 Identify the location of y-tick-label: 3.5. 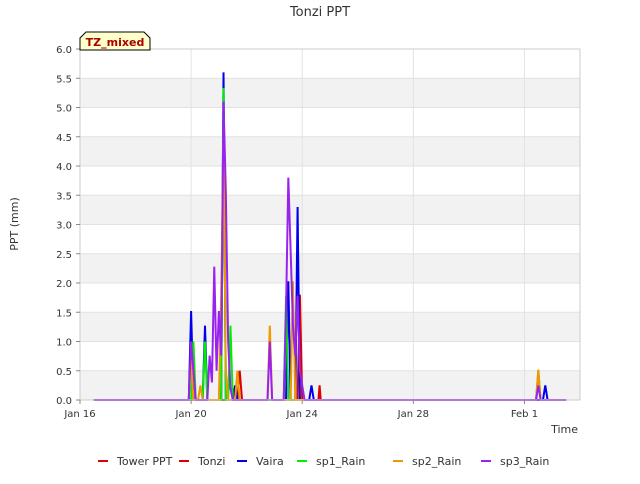
(64, 196).